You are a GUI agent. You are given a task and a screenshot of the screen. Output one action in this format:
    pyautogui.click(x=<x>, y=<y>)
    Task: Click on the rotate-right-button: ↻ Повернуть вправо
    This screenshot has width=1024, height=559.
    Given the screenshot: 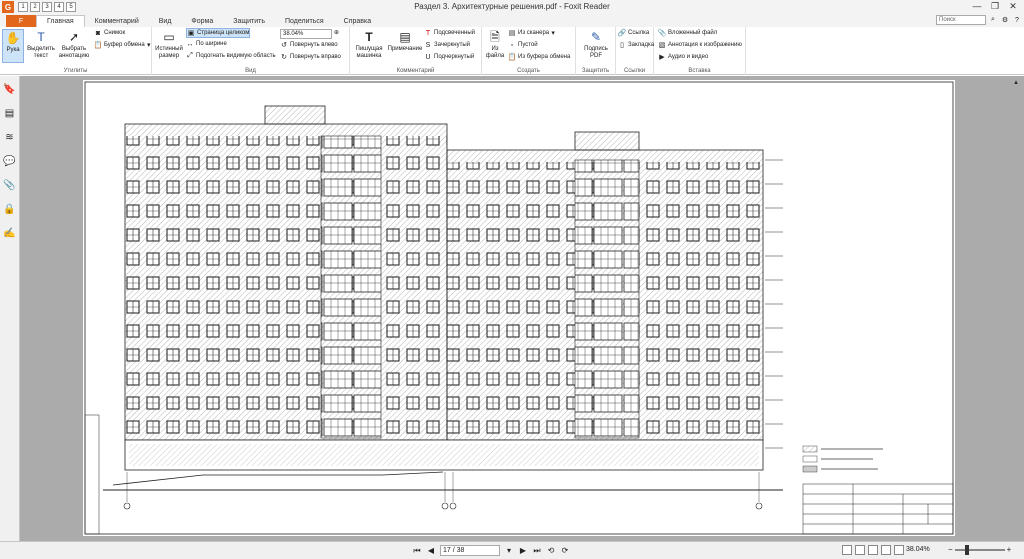 What is the action you would take?
    pyautogui.click(x=310, y=57)
    